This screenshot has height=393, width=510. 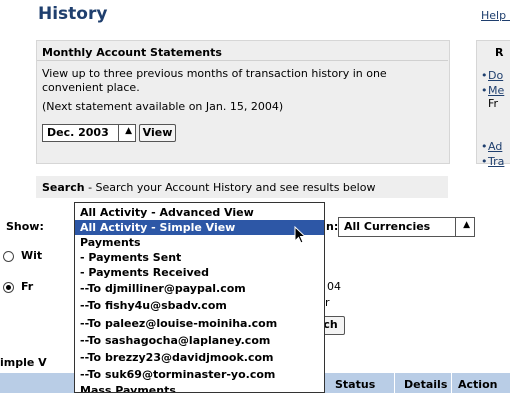 What do you see at coordinates (495, 146) in the screenshot?
I see `right-link-3: Ad` at bounding box center [495, 146].